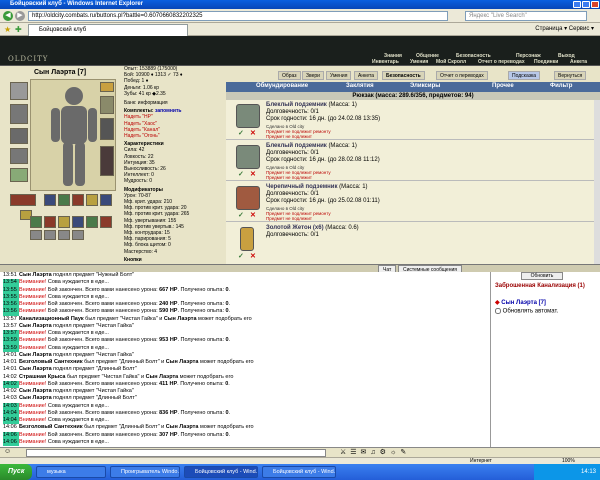 This screenshot has width=600, height=480. What do you see at coordinates (20, 16) in the screenshot?
I see `forward-icon: ▶` at bounding box center [20, 16].